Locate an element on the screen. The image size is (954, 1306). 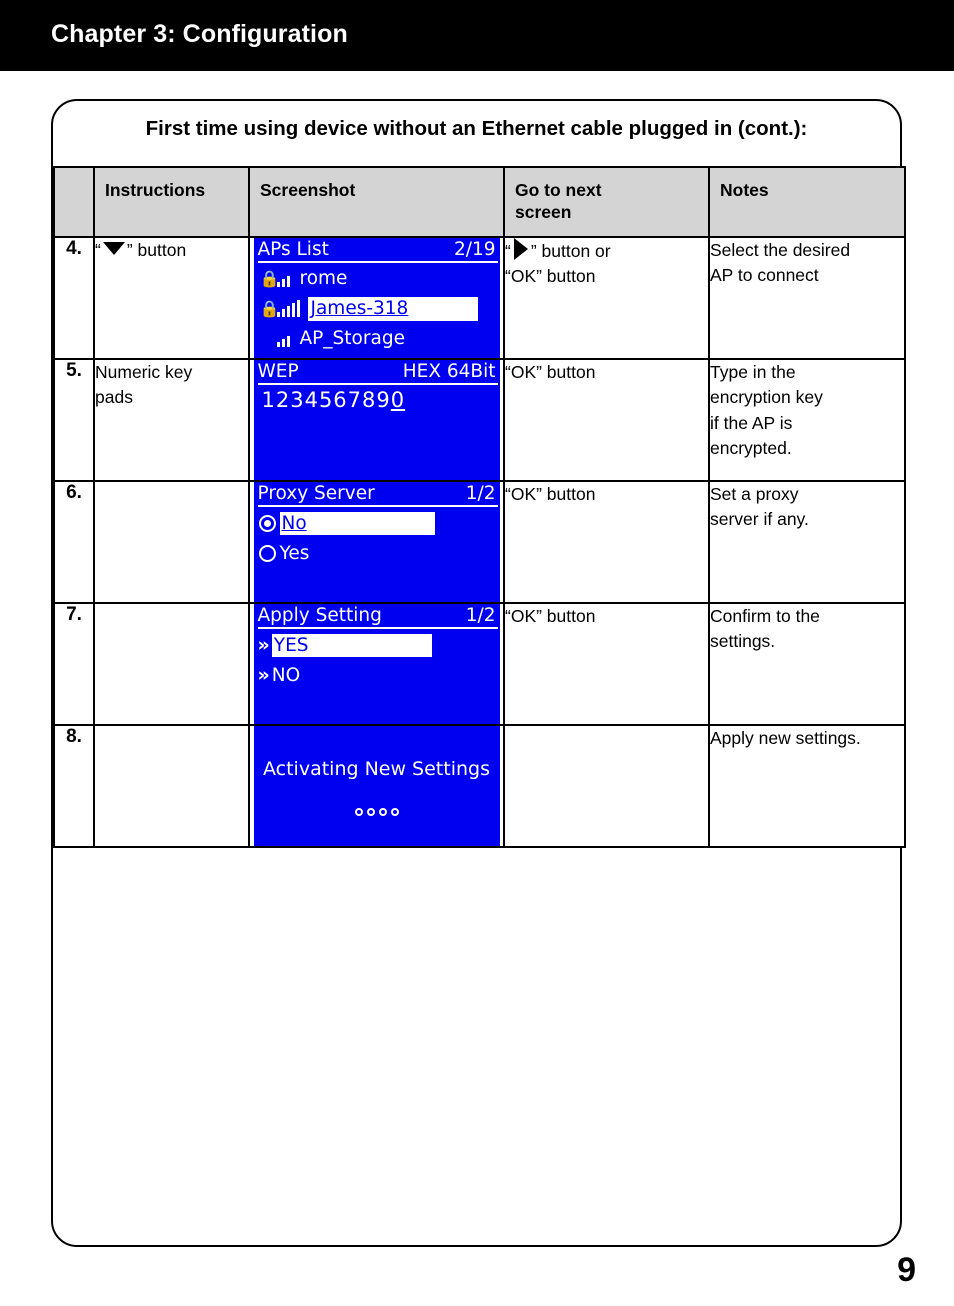
notes-line: settings. is located at coordinates (743, 641).